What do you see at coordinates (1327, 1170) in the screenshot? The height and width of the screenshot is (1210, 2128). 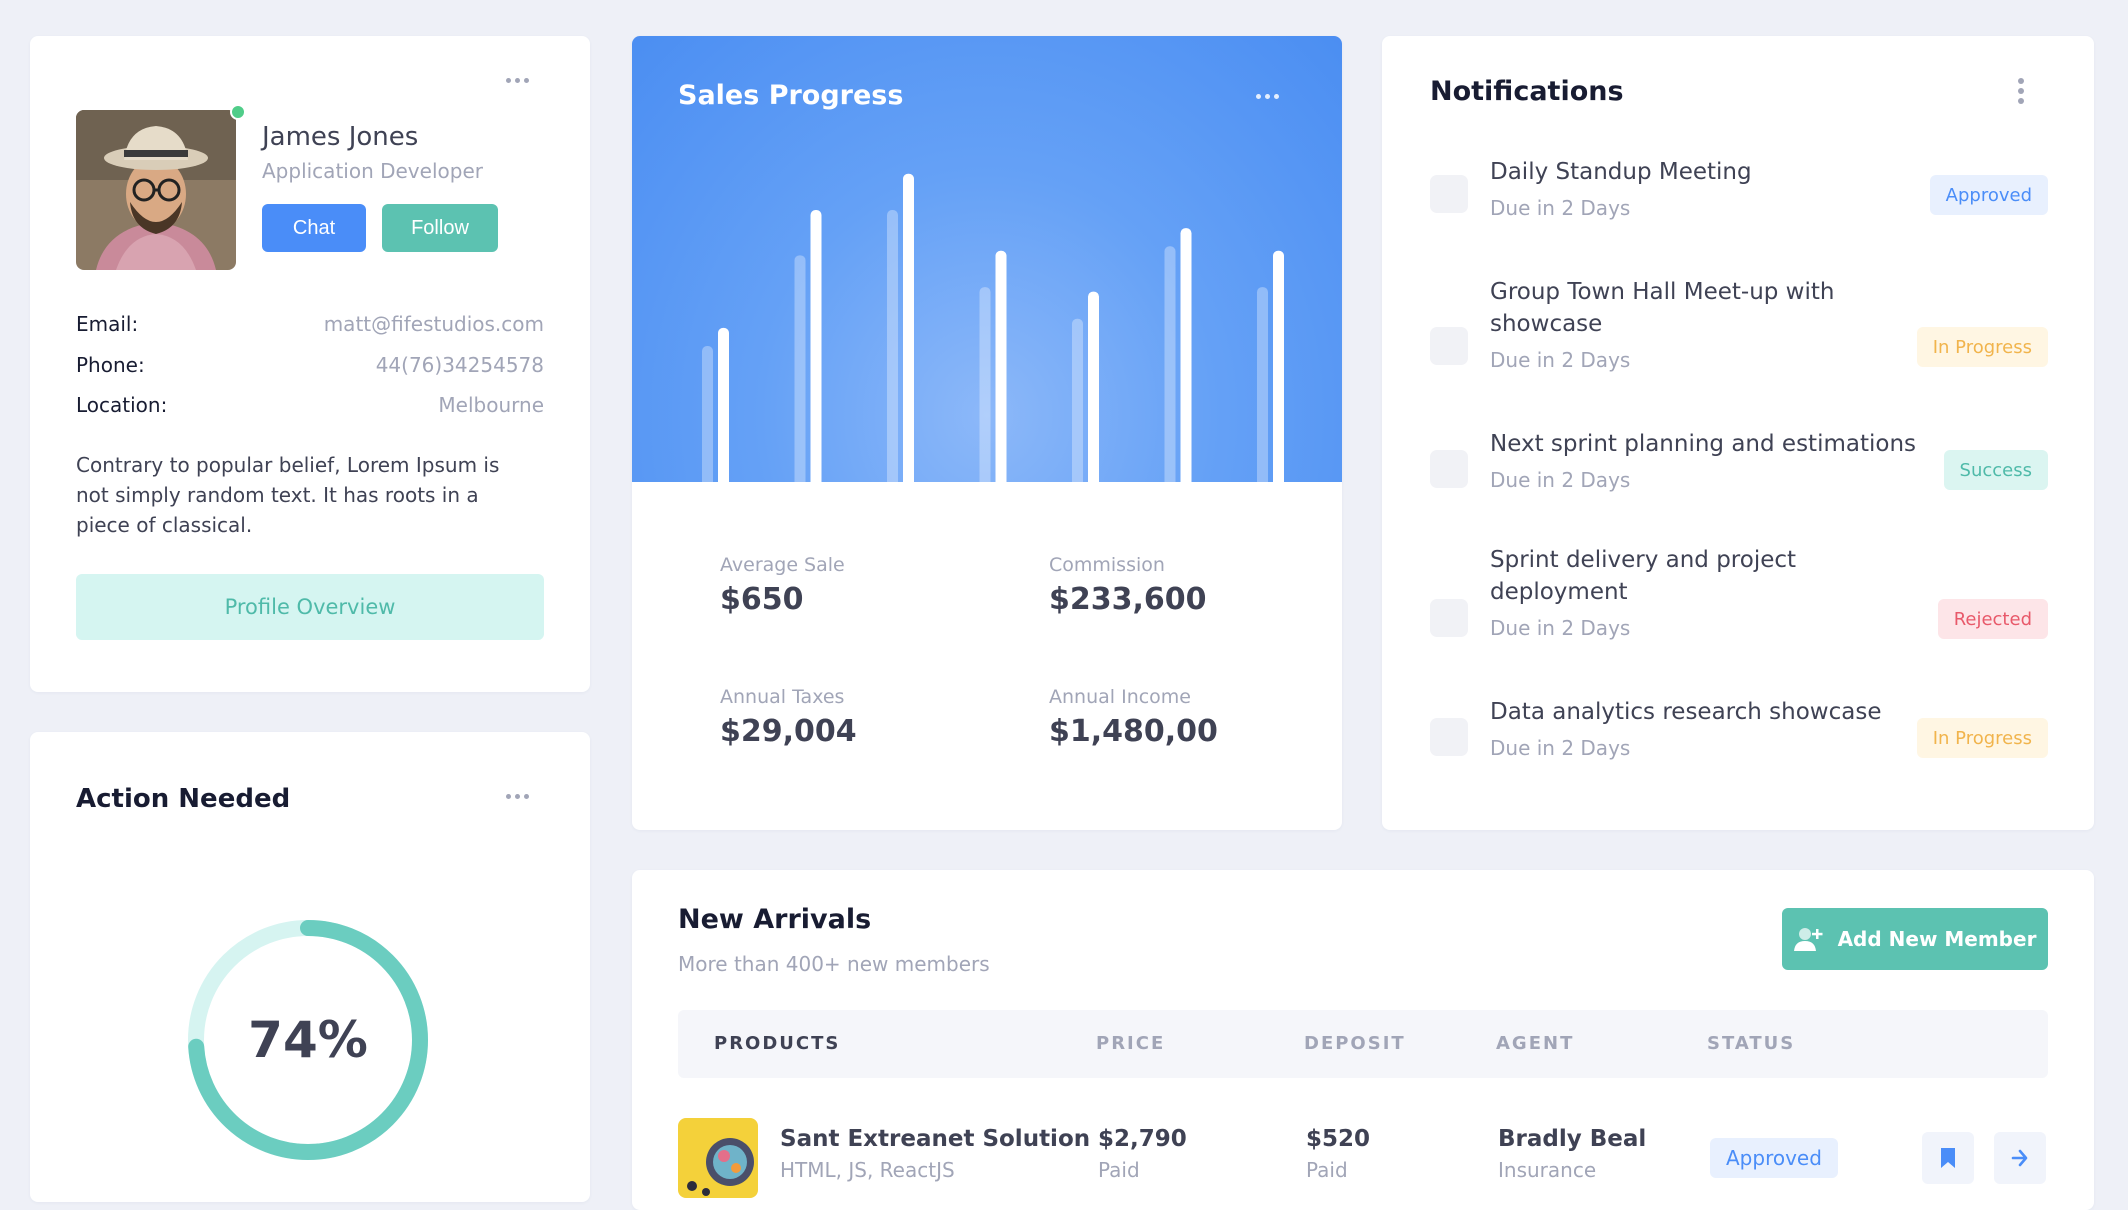 I see `deposit-note: Paid` at bounding box center [1327, 1170].